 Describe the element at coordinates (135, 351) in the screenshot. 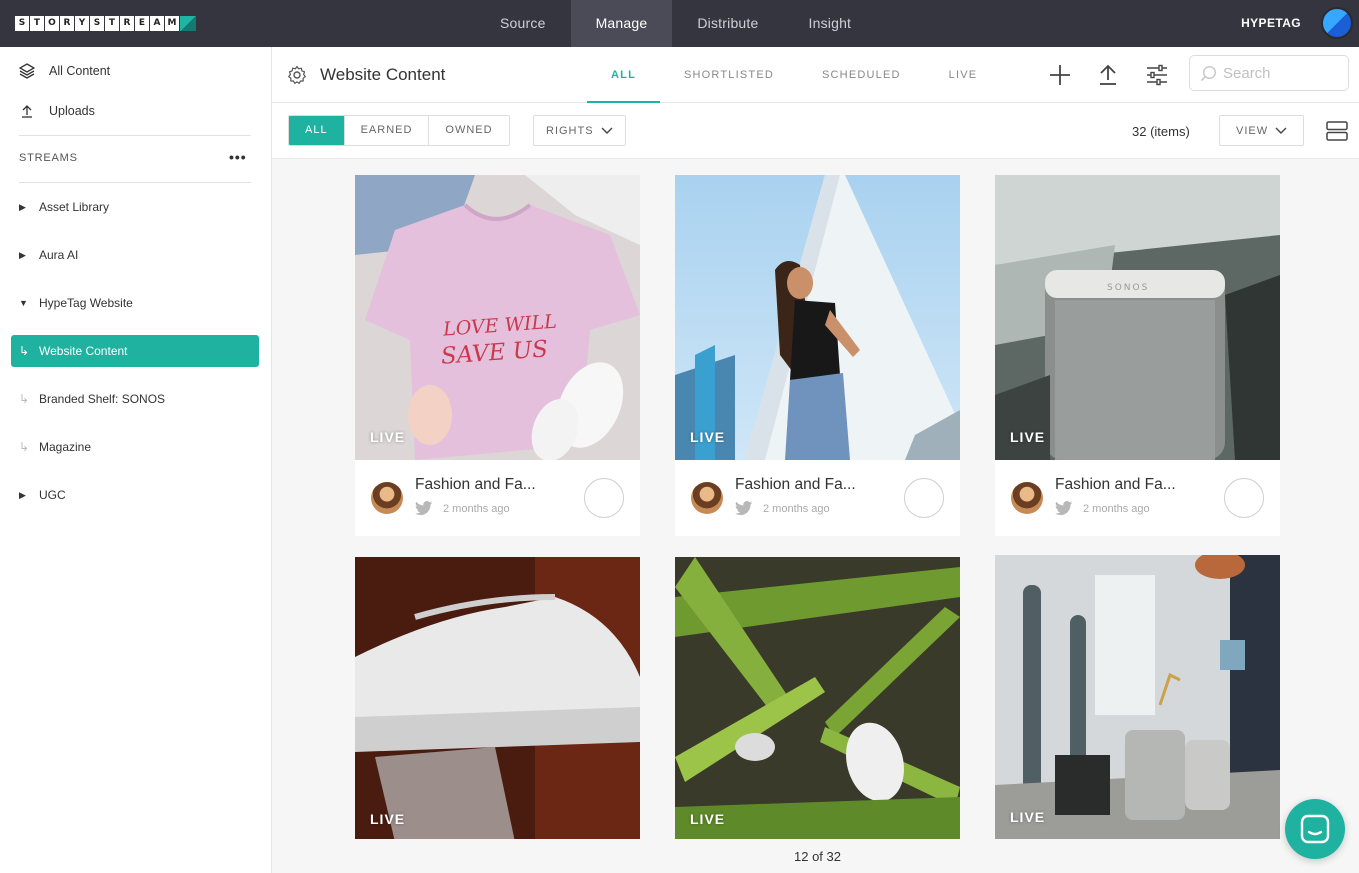

I see `sidebar-item-website-content: ↳ Website Content` at that location.